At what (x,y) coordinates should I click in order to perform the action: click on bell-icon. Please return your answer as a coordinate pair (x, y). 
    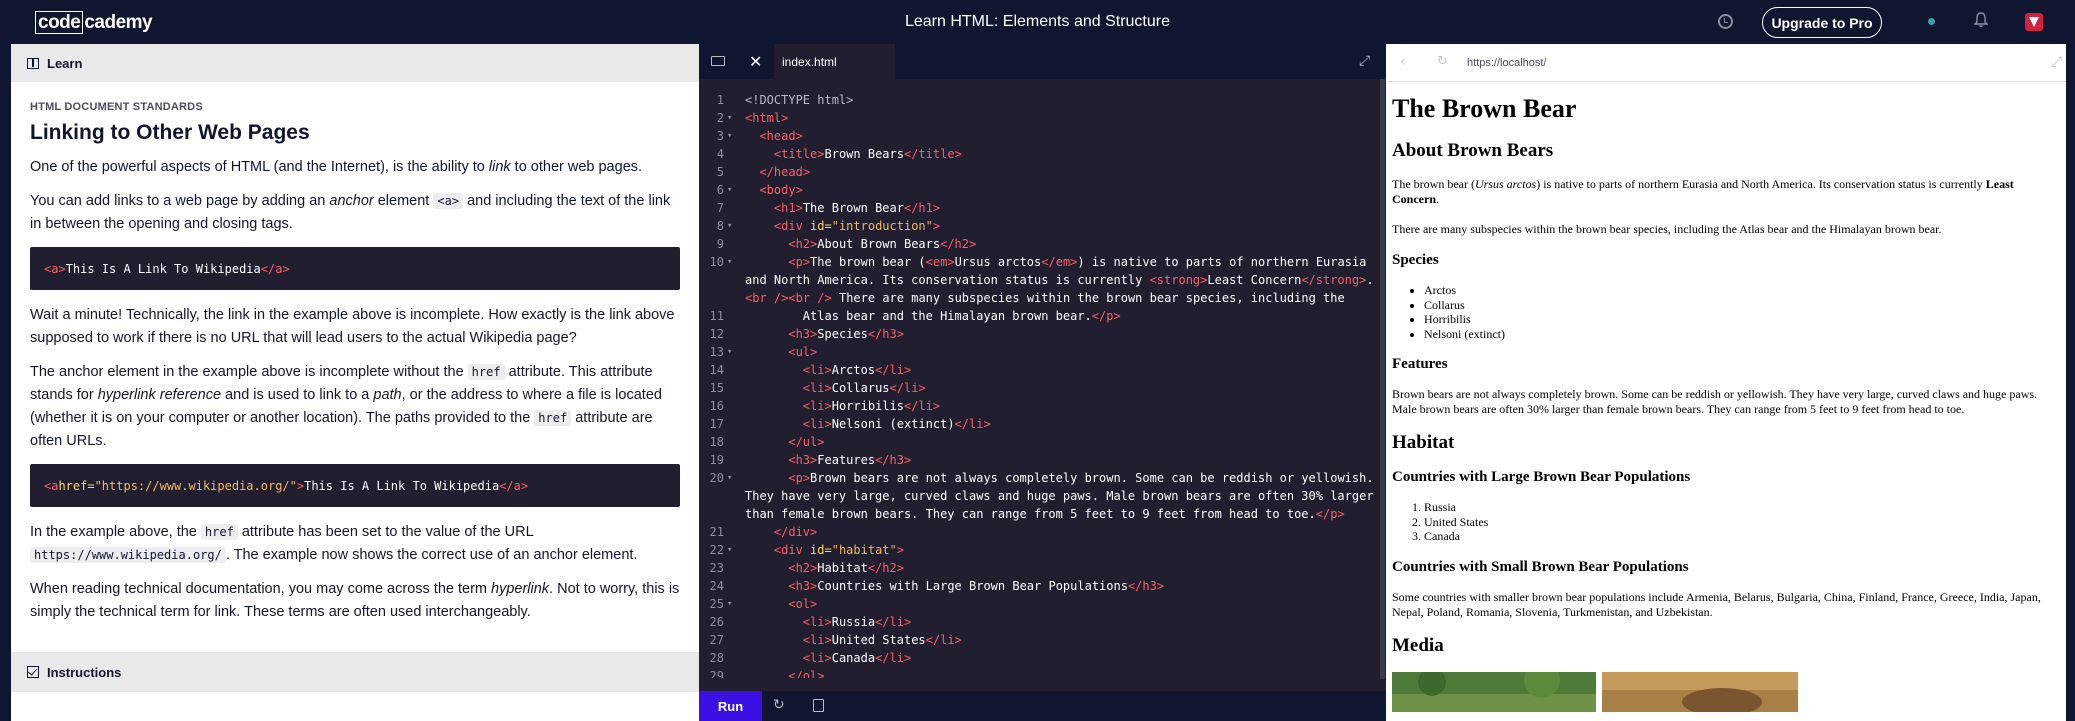
    Looking at the image, I should click on (1981, 20).